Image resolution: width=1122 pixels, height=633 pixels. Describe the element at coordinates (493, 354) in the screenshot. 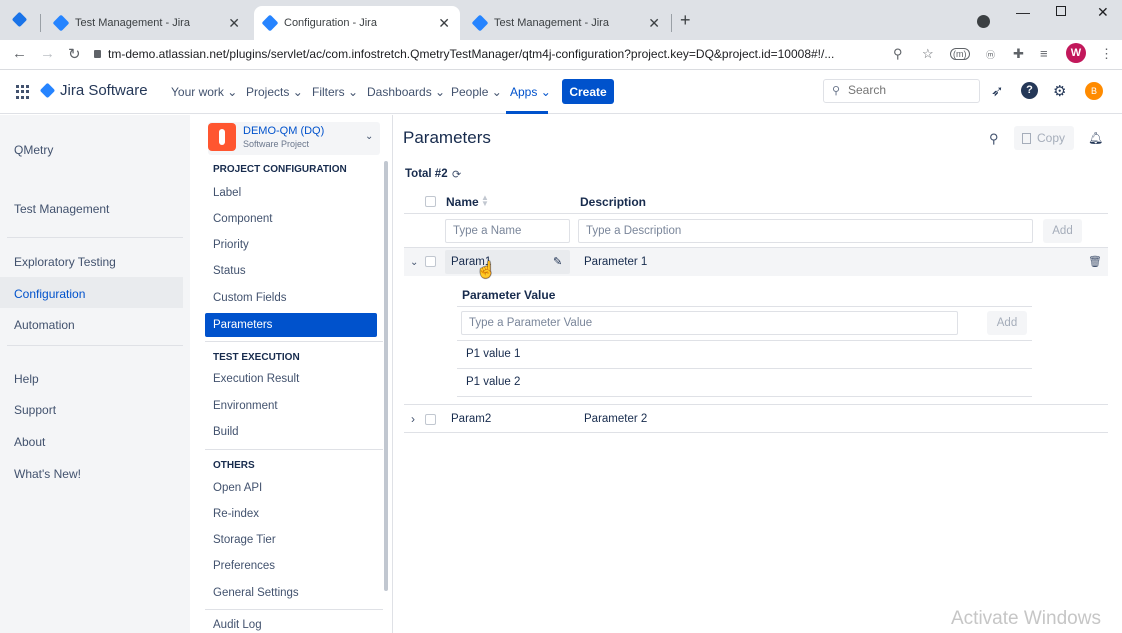

I see `parameter-value-item: P1 value 1` at that location.